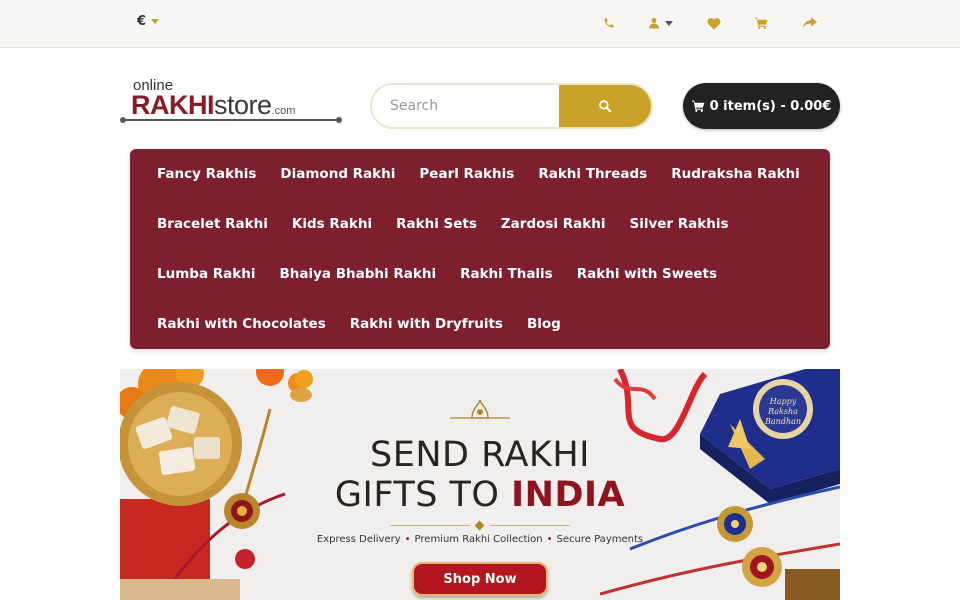 The image size is (960, 600). What do you see at coordinates (735, 174) in the screenshot?
I see `menu-item-rudraksha-rakhi: Rudraksha Rakhi` at bounding box center [735, 174].